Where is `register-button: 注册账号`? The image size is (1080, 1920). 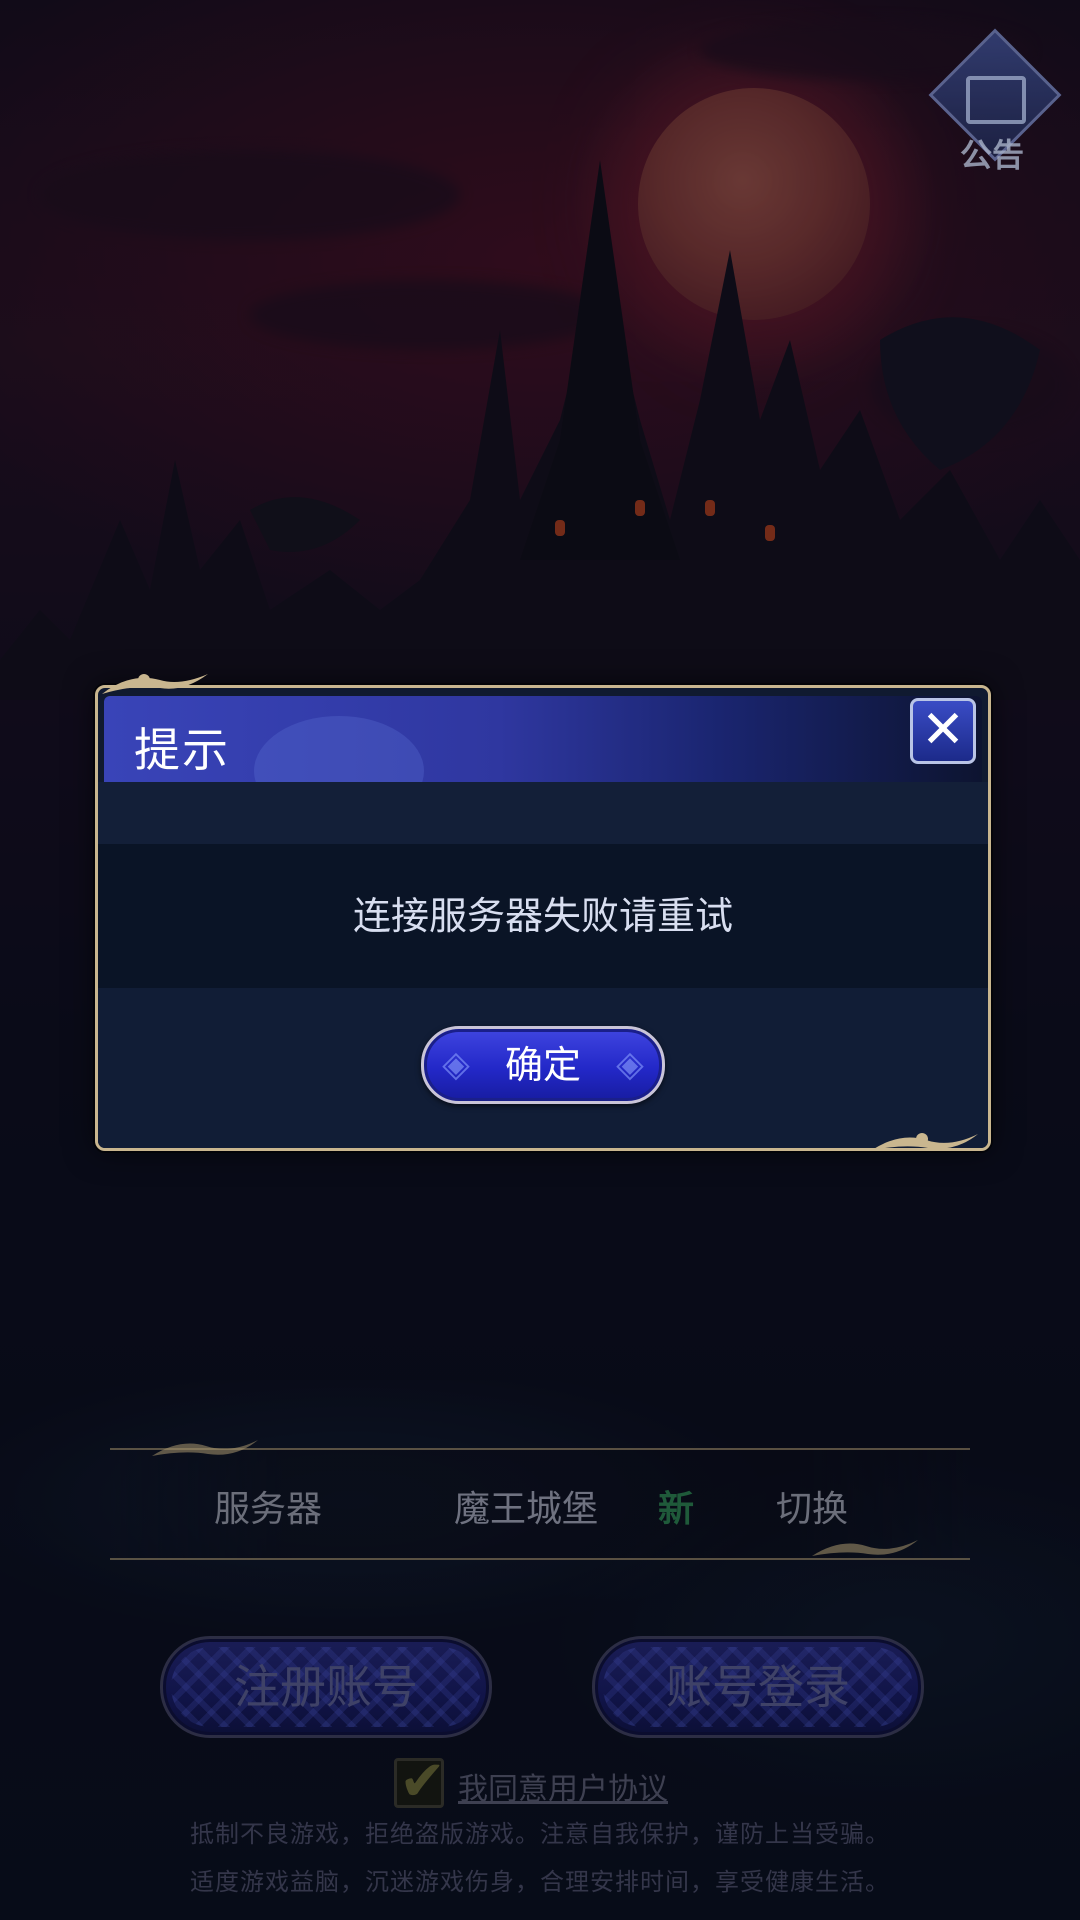 register-button: 注册账号 is located at coordinates (326, 1687).